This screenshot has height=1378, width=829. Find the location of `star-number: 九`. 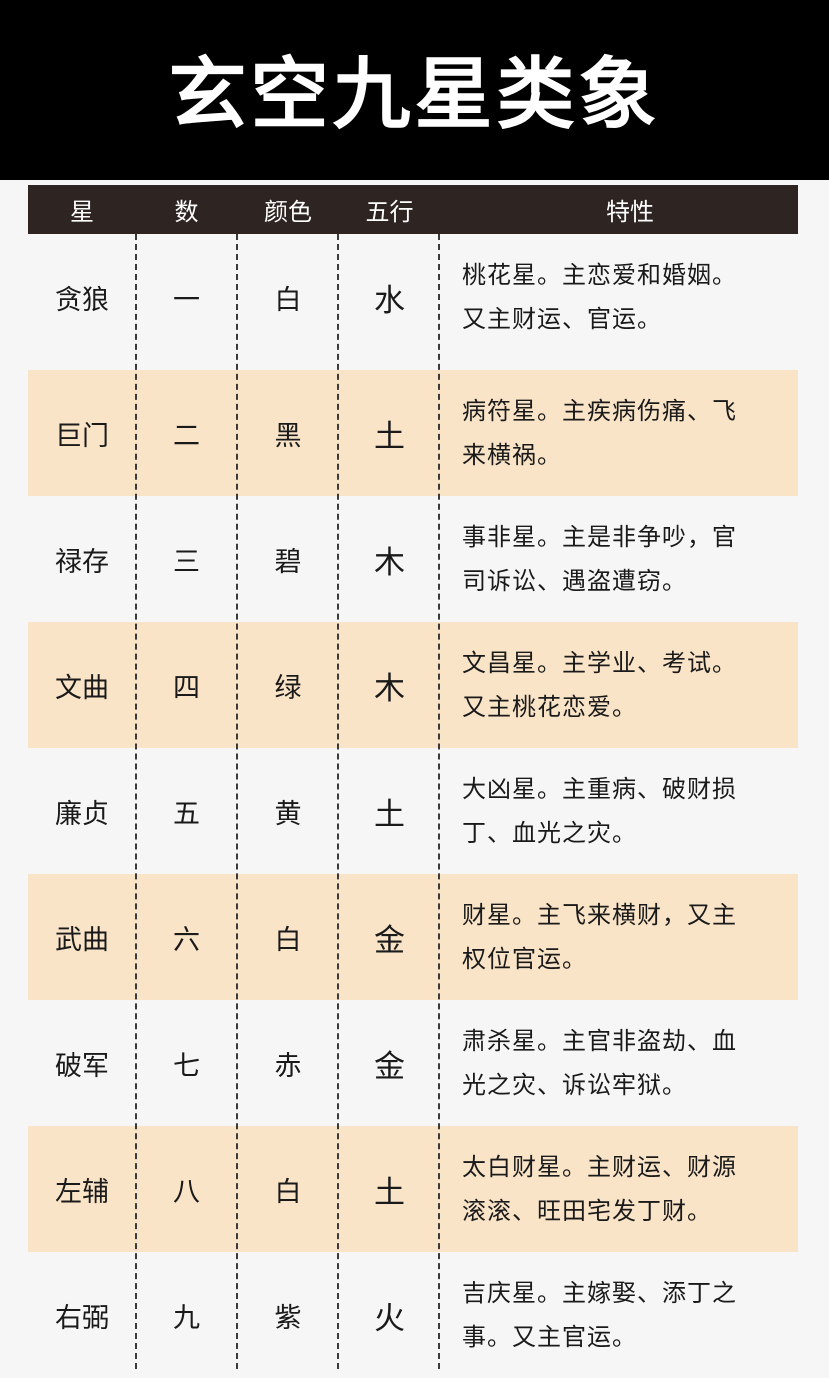

star-number: 九 is located at coordinates (186, 1318).